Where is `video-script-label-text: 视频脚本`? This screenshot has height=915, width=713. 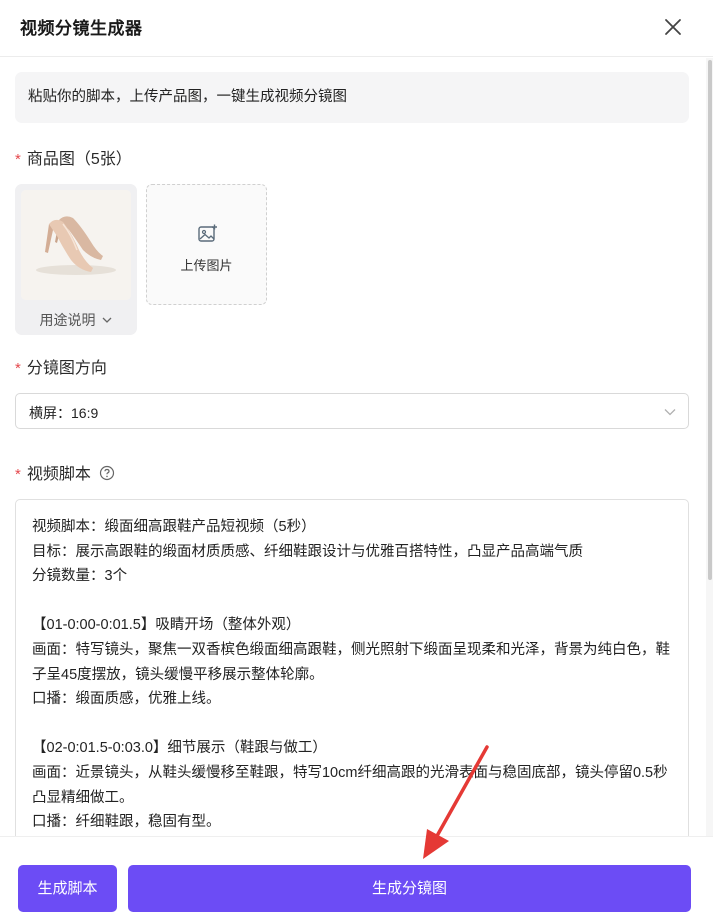
video-script-label-text: 视频脚本 is located at coordinates (58, 474).